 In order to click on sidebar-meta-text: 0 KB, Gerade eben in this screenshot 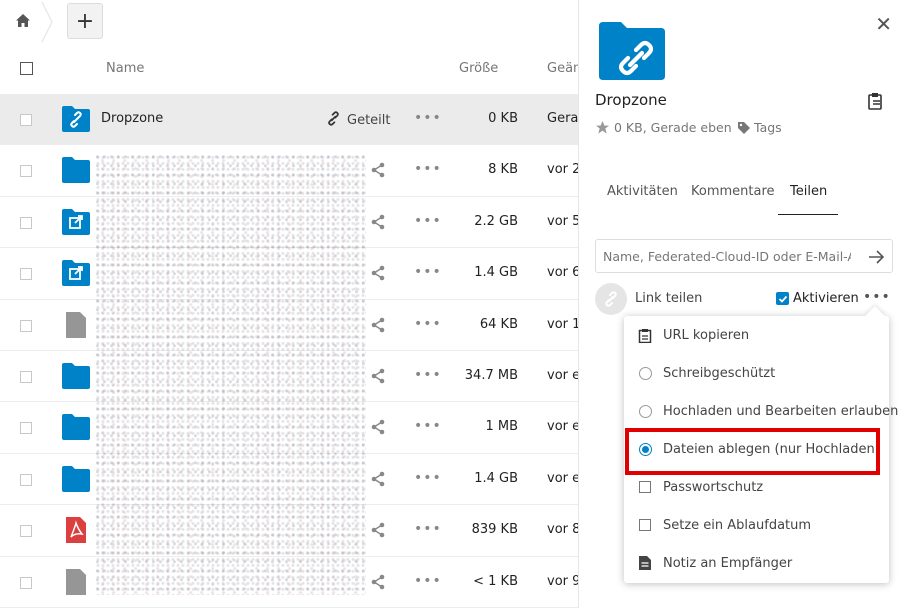, I will do `click(673, 127)`.